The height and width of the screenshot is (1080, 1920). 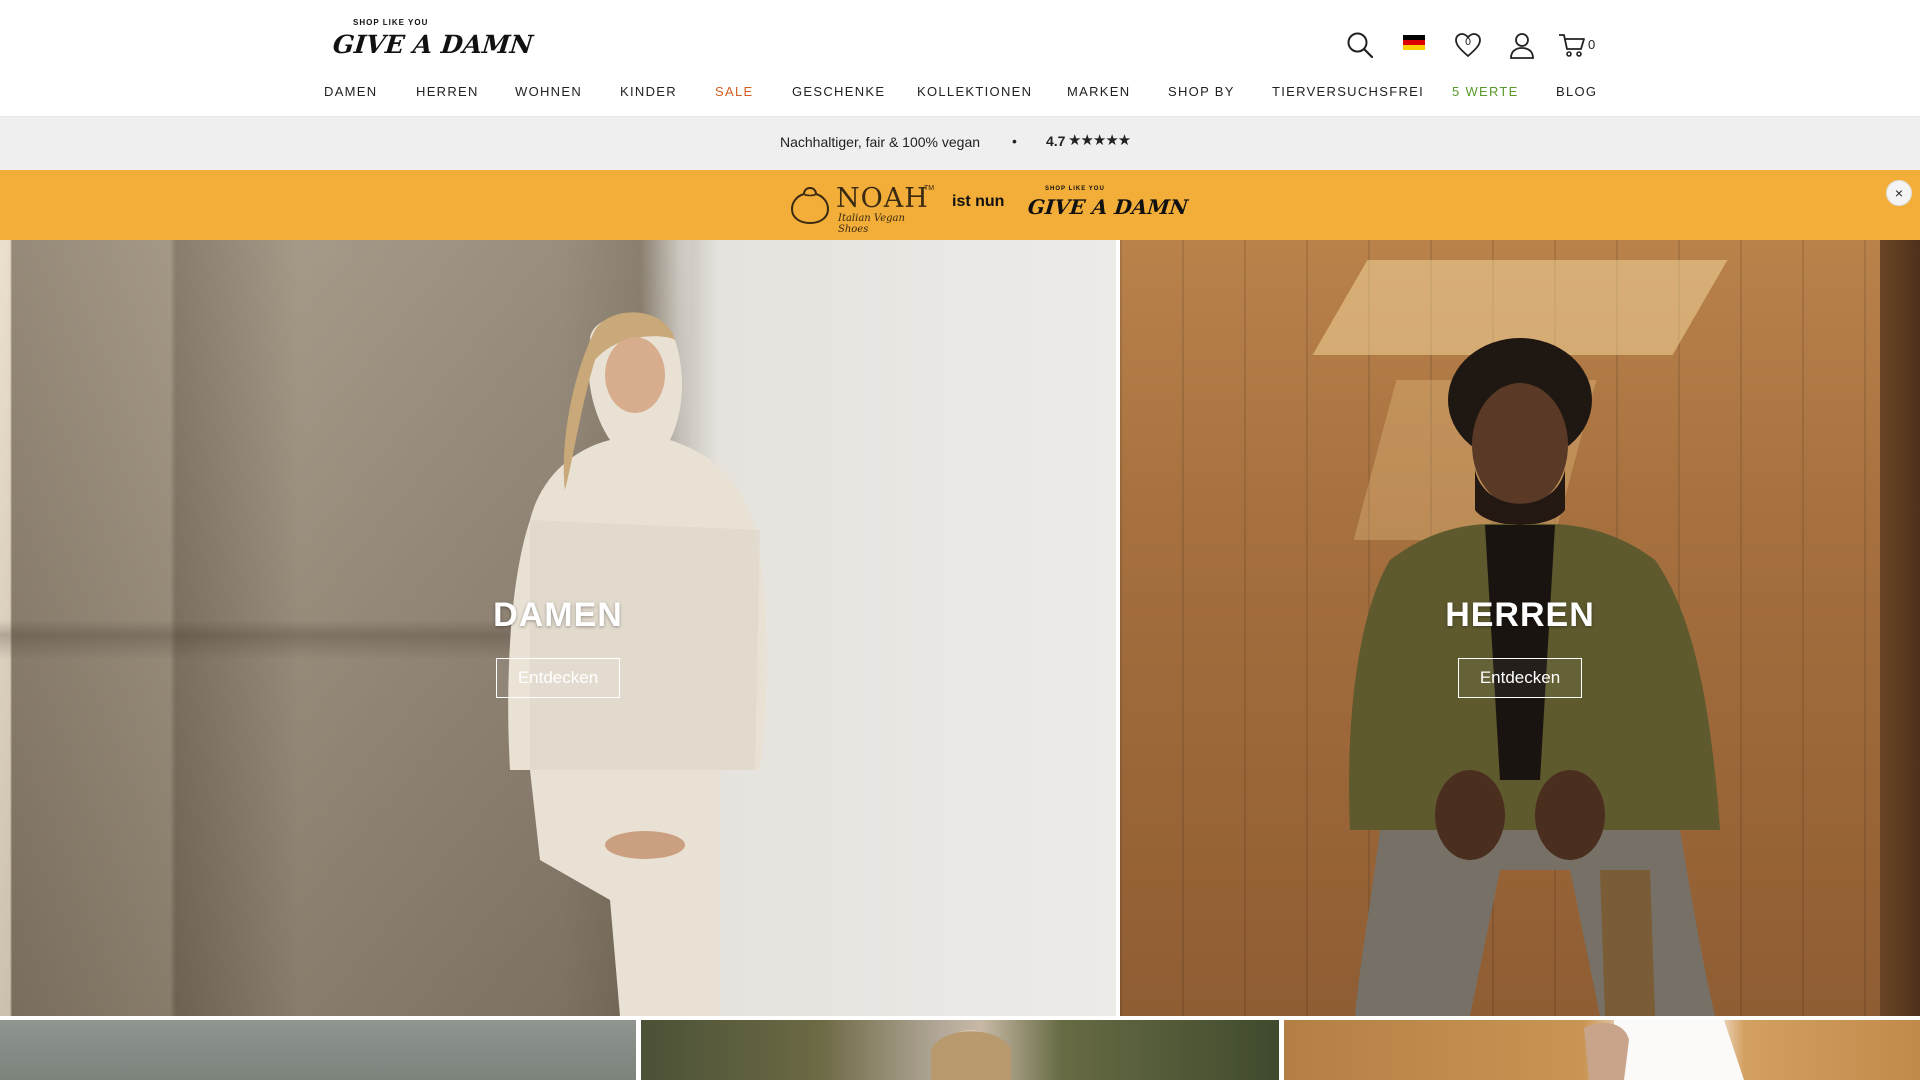 I want to click on tile-2-photo, so click(x=971, y=1055).